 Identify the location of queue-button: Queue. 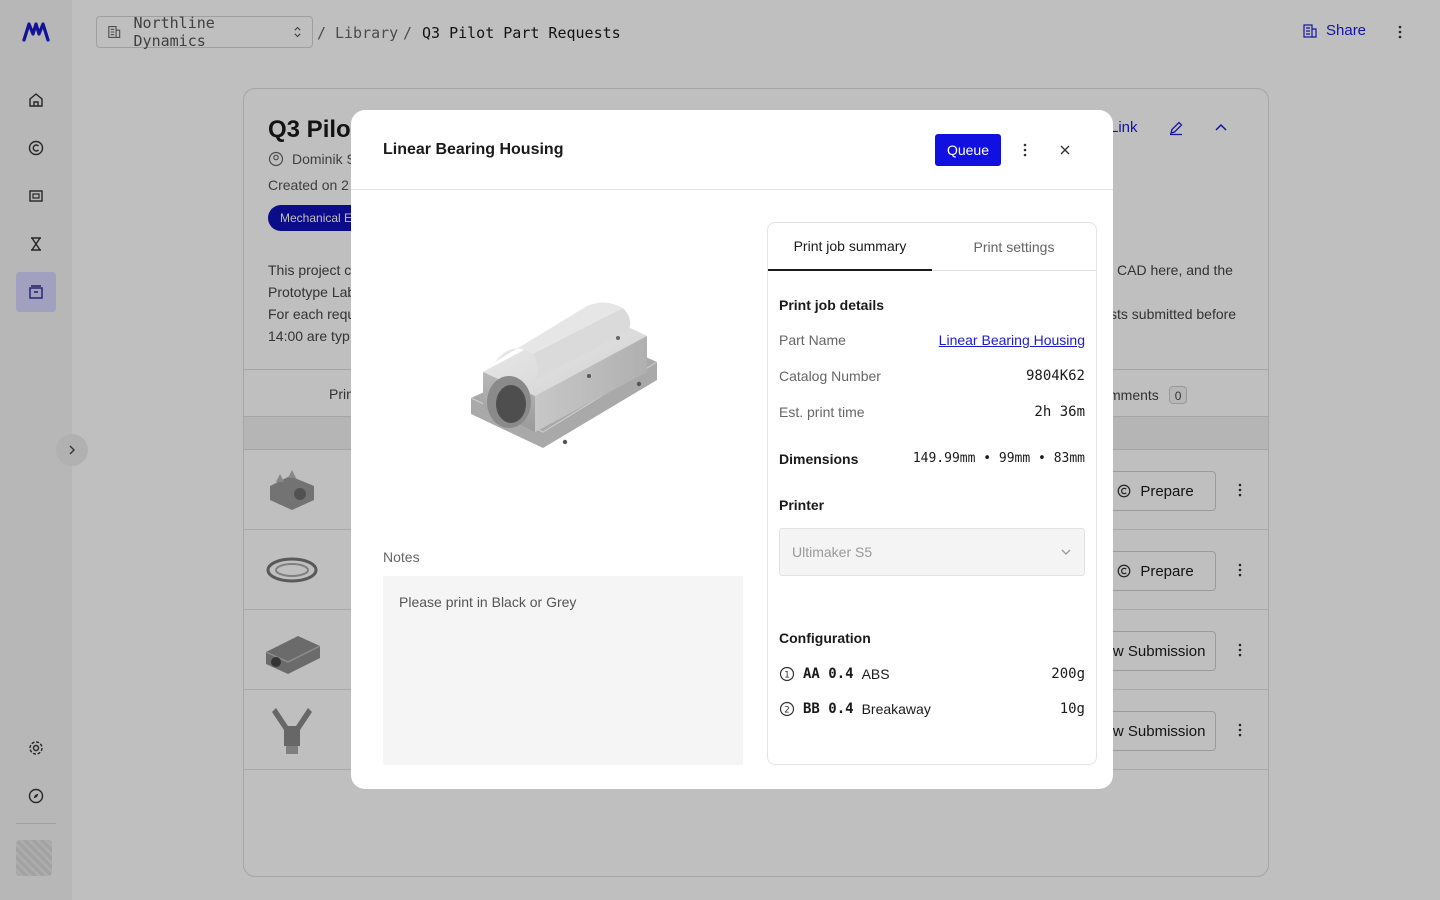
(968, 150).